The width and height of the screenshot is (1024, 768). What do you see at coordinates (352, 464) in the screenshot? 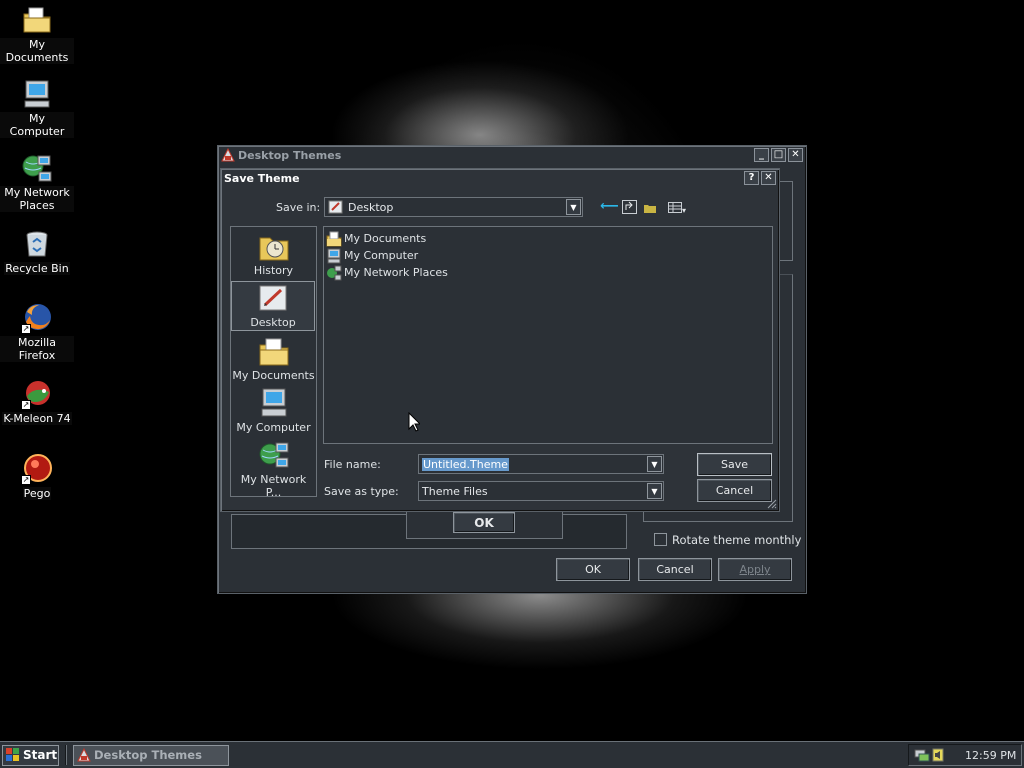
I see `file-name-label: File name:` at bounding box center [352, 464].